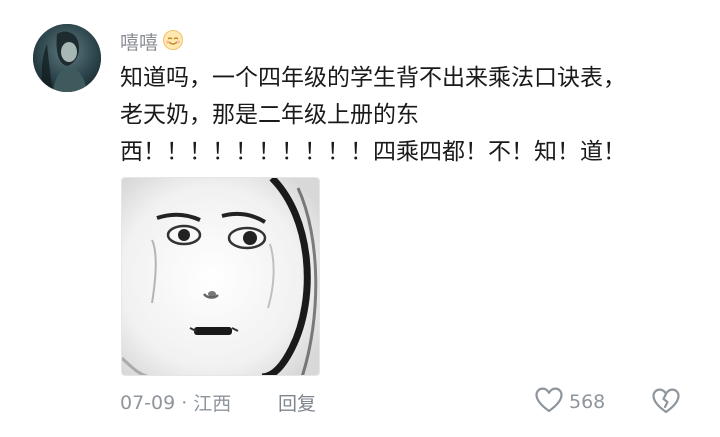 This screenshot has height=437, width=720. I want to click on username-row: 嘻嘻, so click(152, 41).